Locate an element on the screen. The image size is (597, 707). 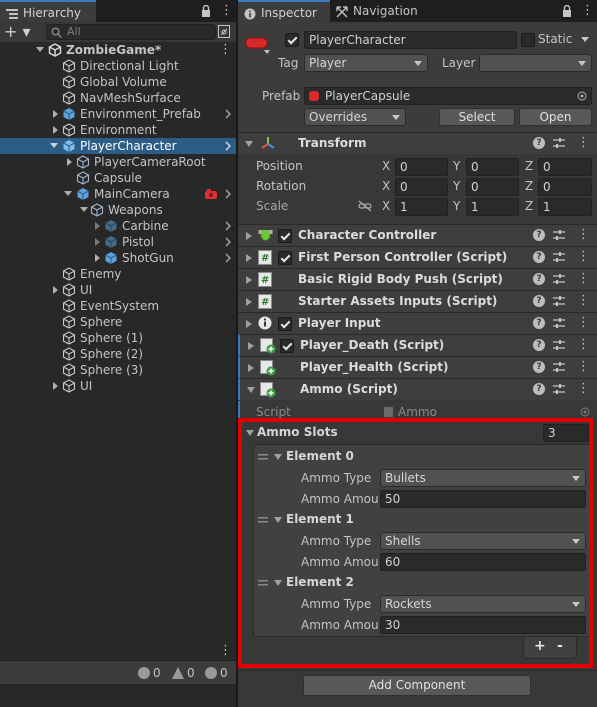
scene-visibility-icon is located at coordinates (224, 31).